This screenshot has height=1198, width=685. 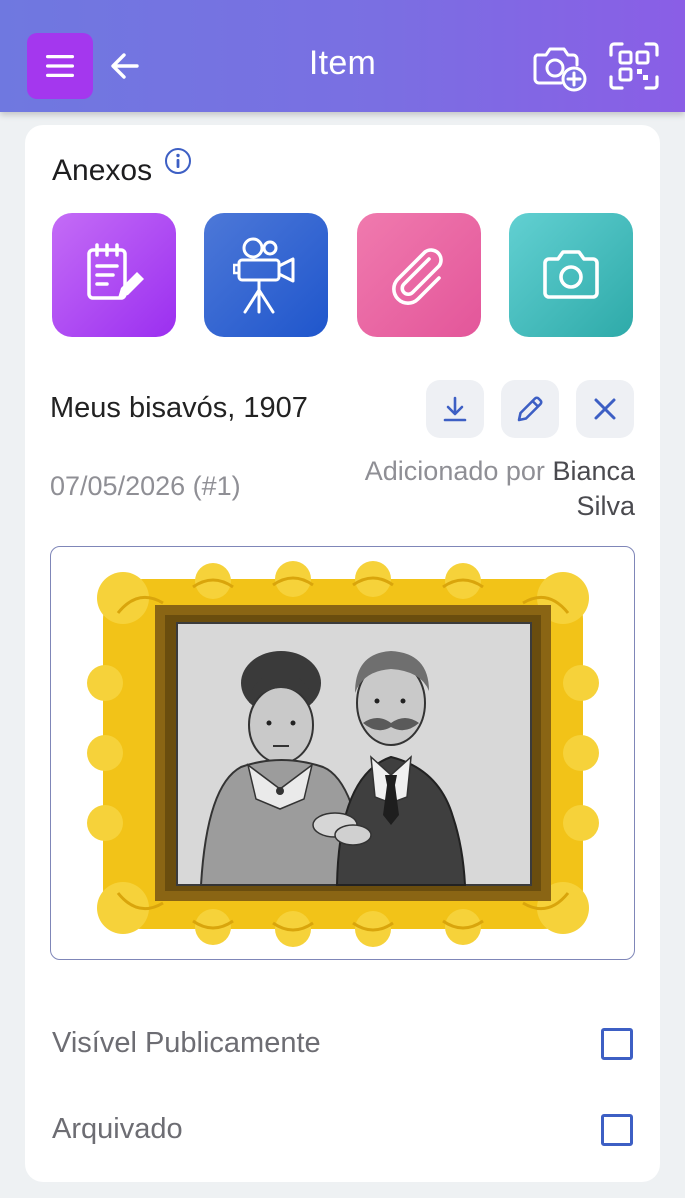 What do you see at coordinates (617, 1130) in the screenshot?
I see `archived-checkbox` at bounding box center [617, 1130].